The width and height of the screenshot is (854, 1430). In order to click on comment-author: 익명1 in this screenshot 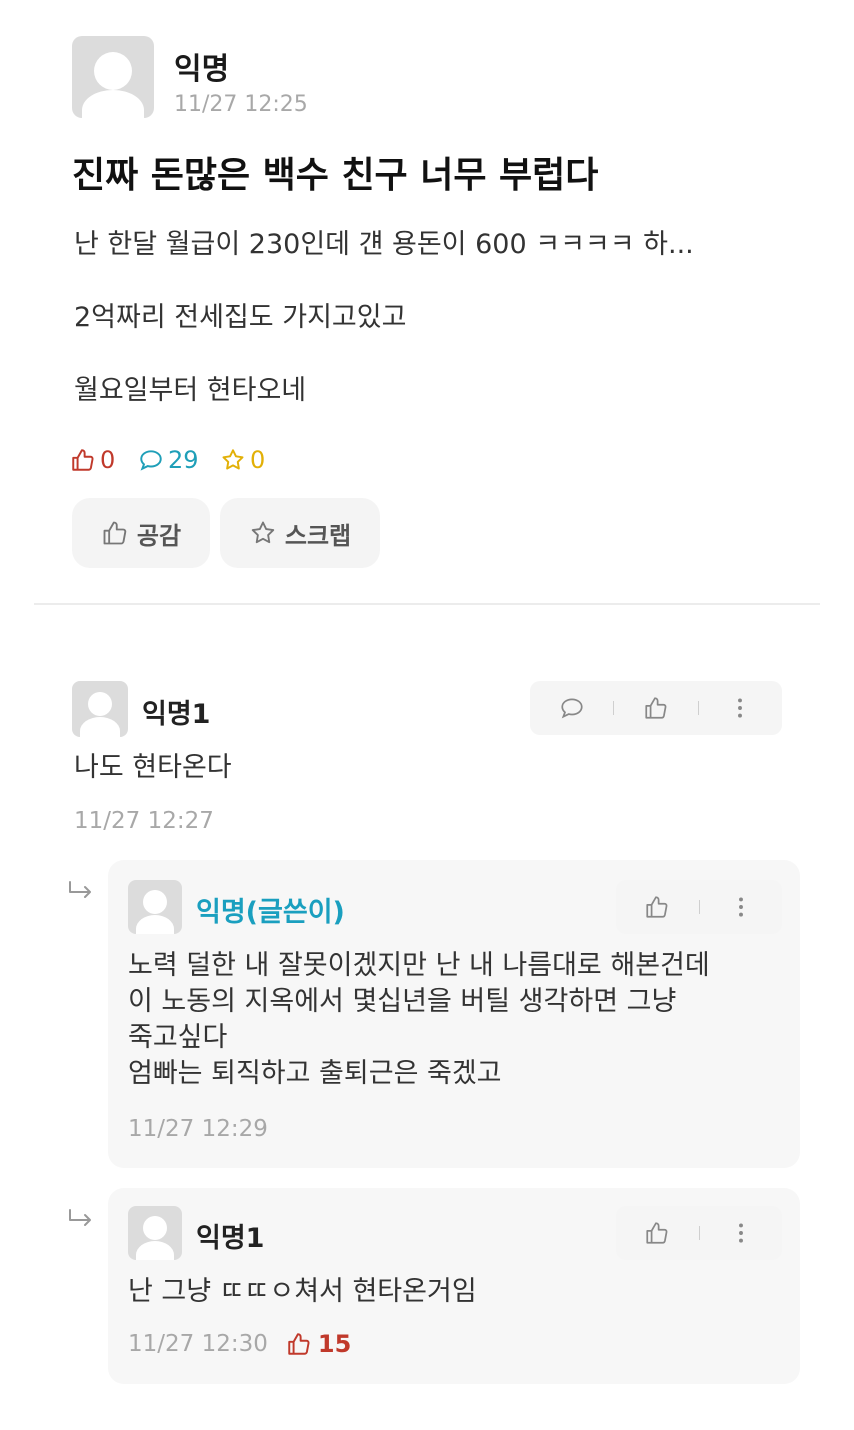, I will do `click(176, 714)`.